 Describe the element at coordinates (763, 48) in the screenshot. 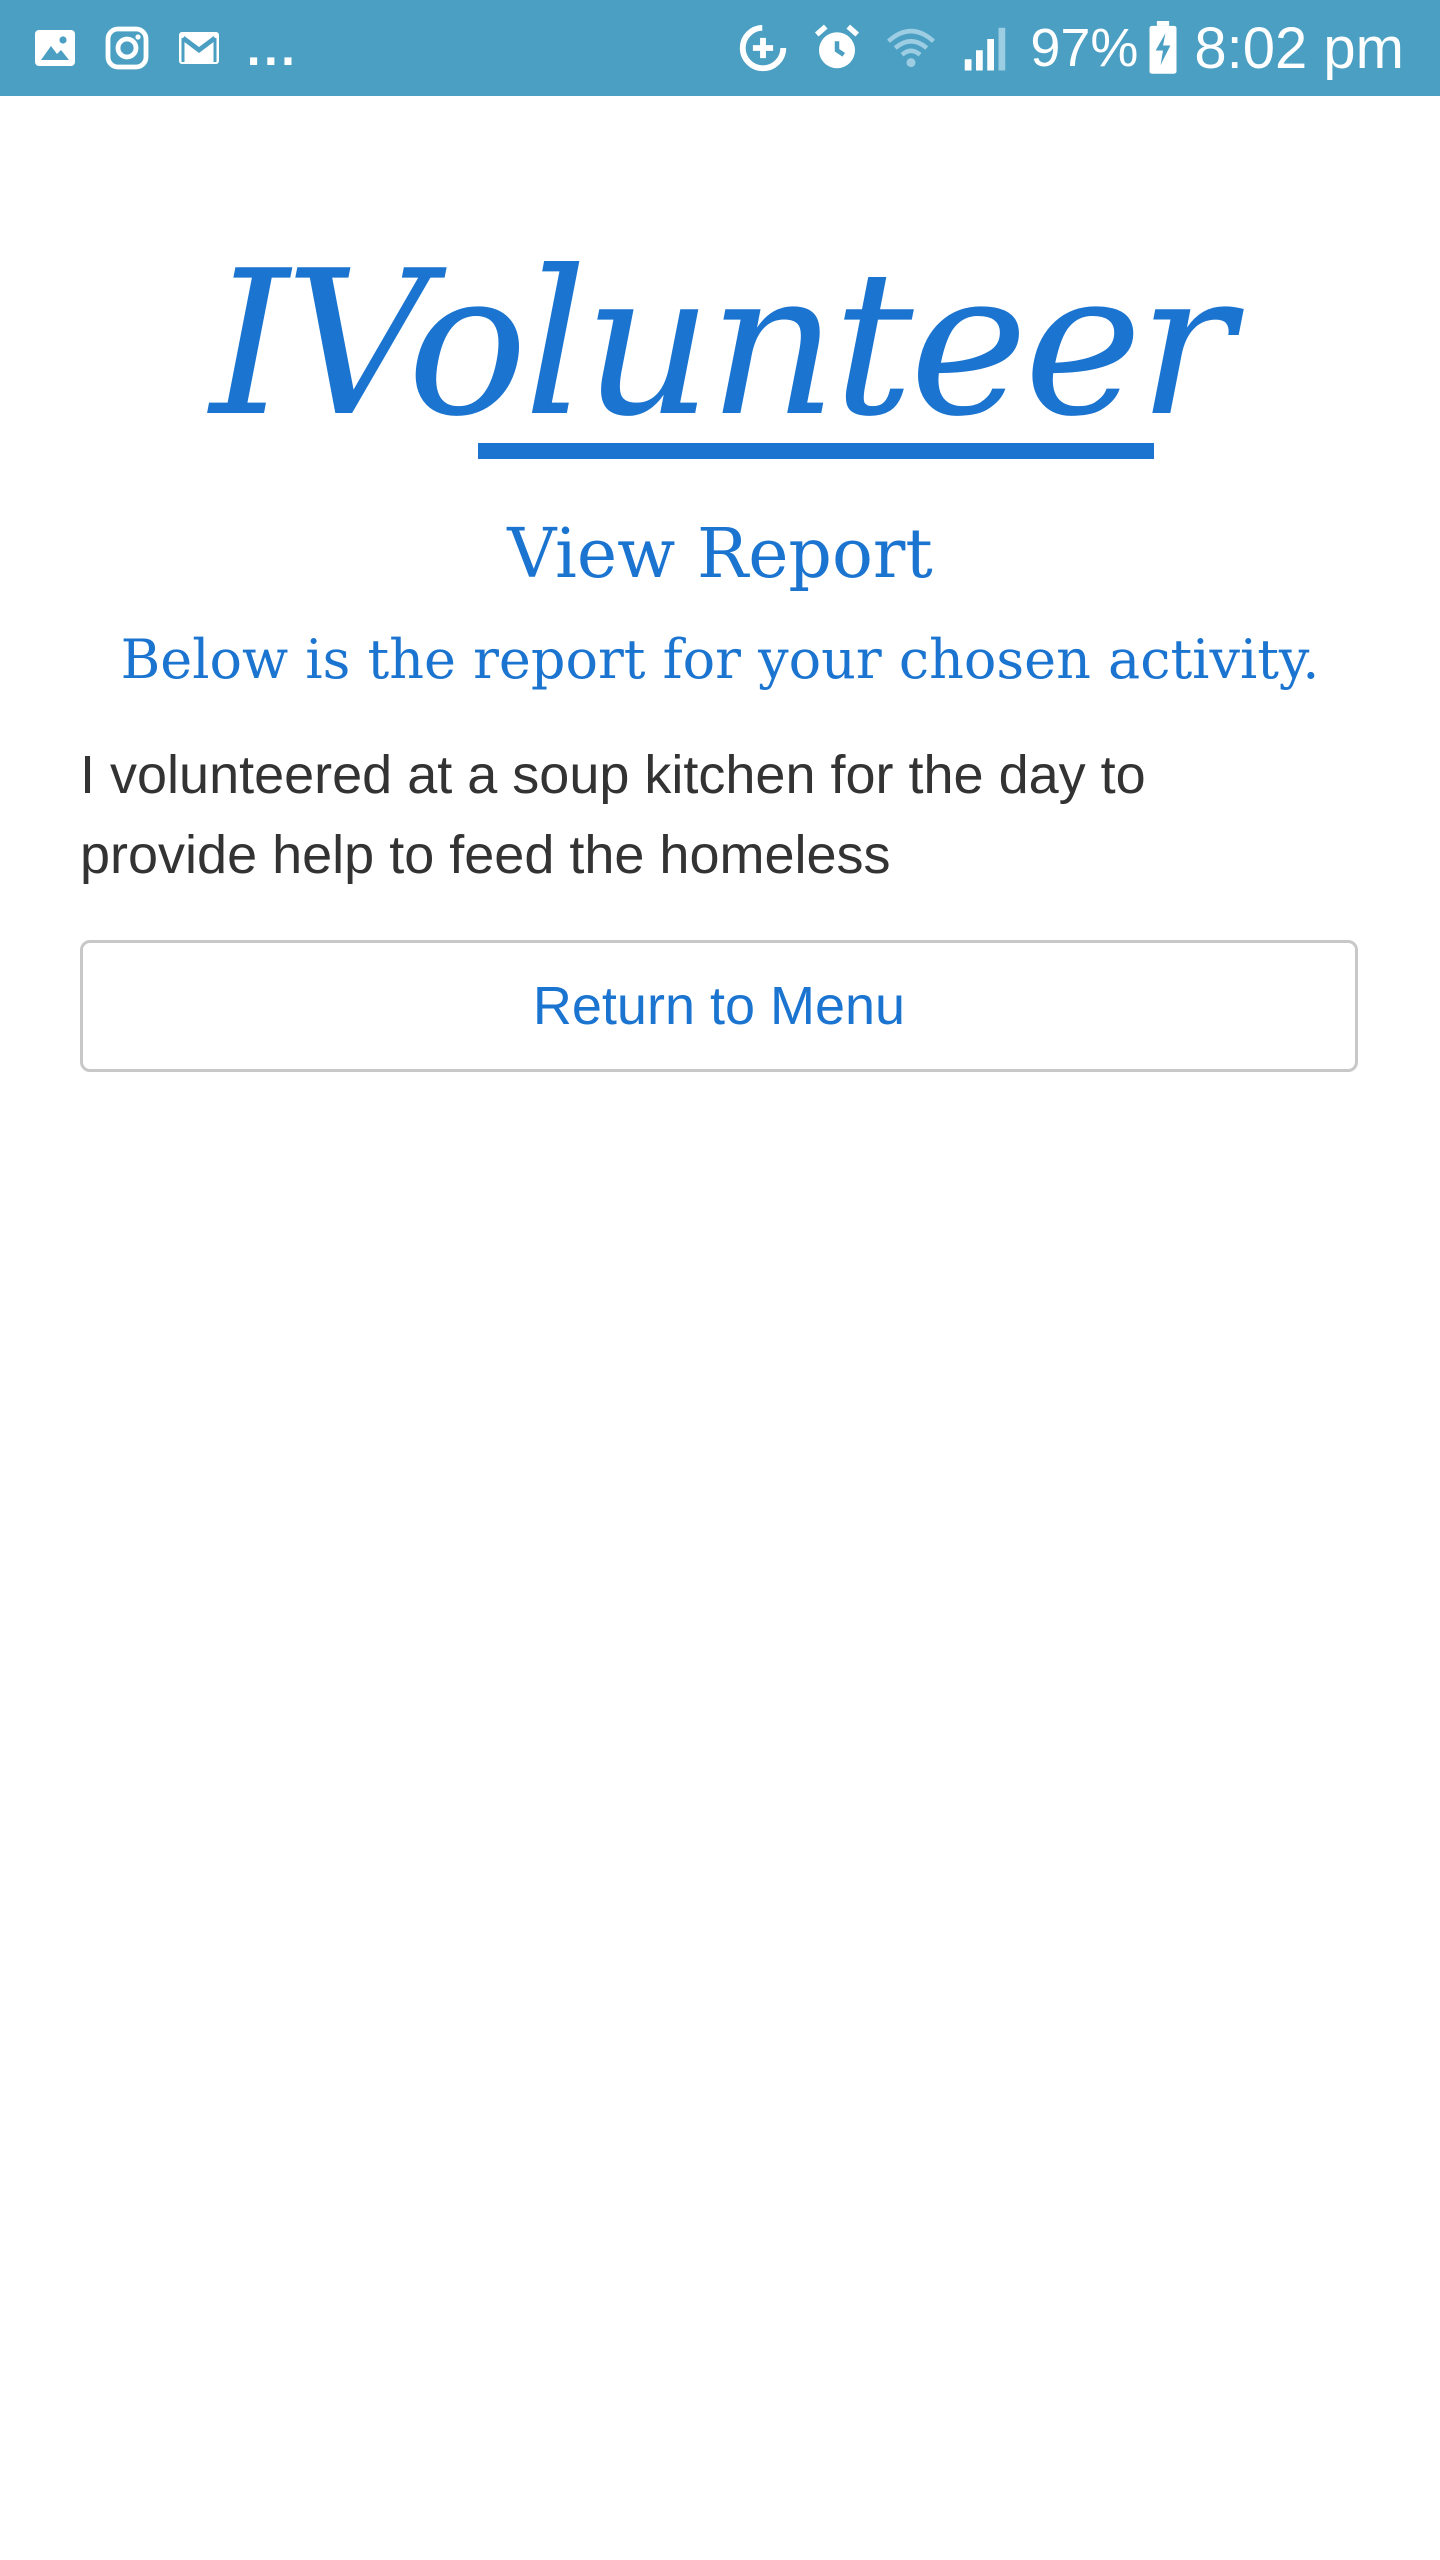

I see `data-saver-icon` at that location.